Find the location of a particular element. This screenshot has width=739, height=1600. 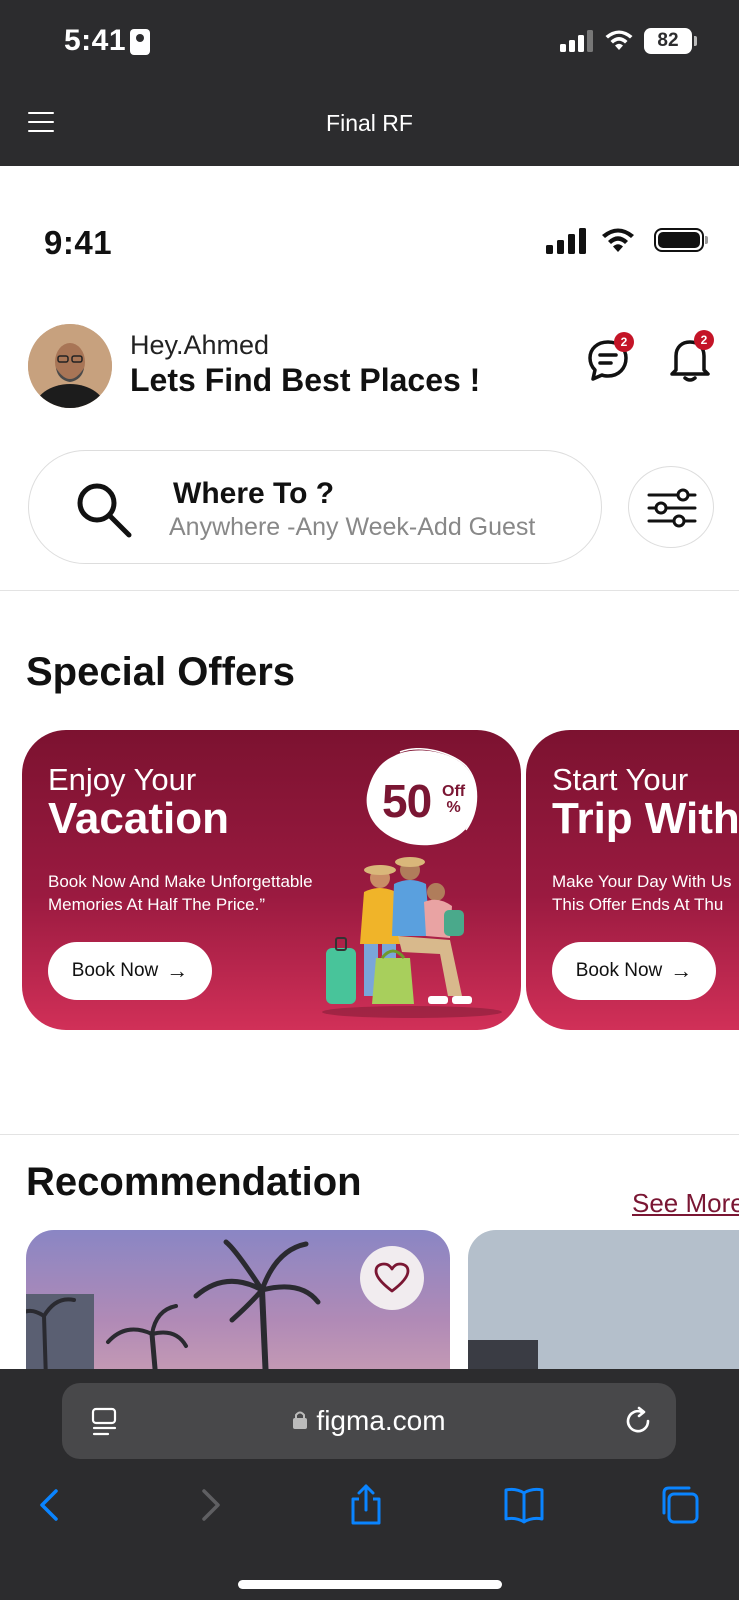

travelers-illustration is located at coordinates (412, 937).